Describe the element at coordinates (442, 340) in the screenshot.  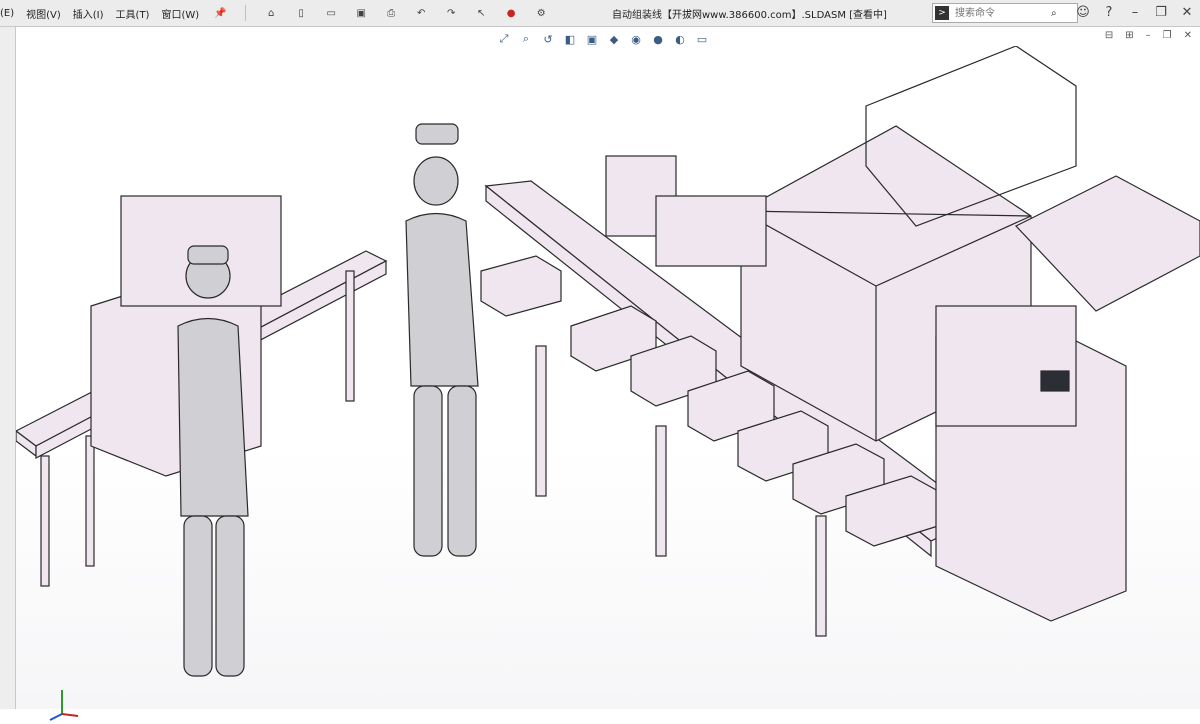
I see `worker-back` at that location.